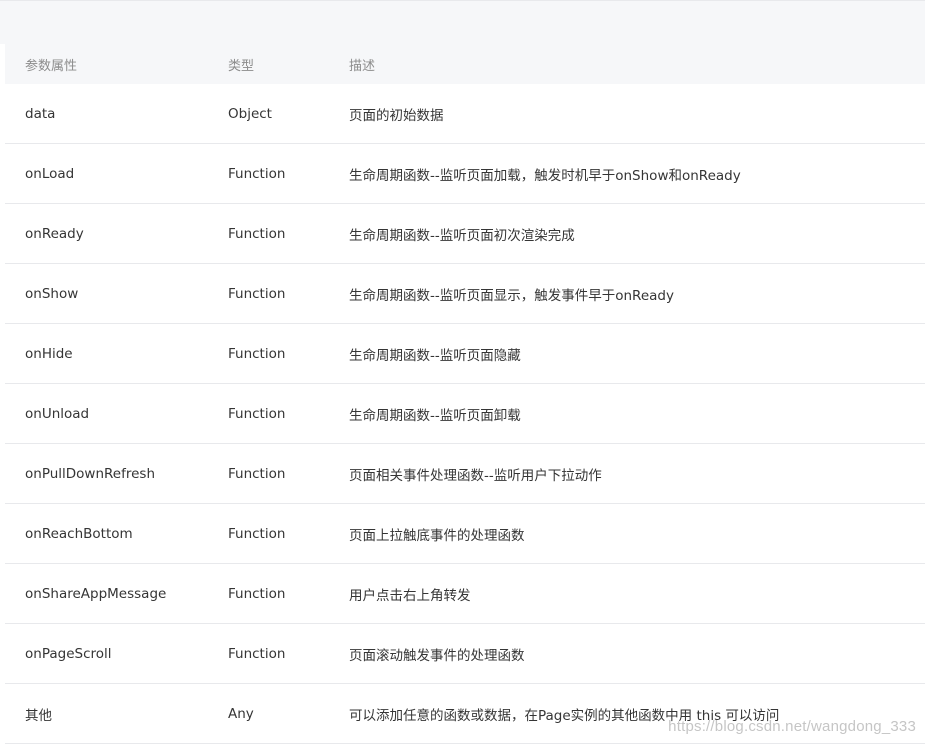 This screenshot has width=925, height=748. I want to click on param-name: onShareAppMessage, so click(96, 593).